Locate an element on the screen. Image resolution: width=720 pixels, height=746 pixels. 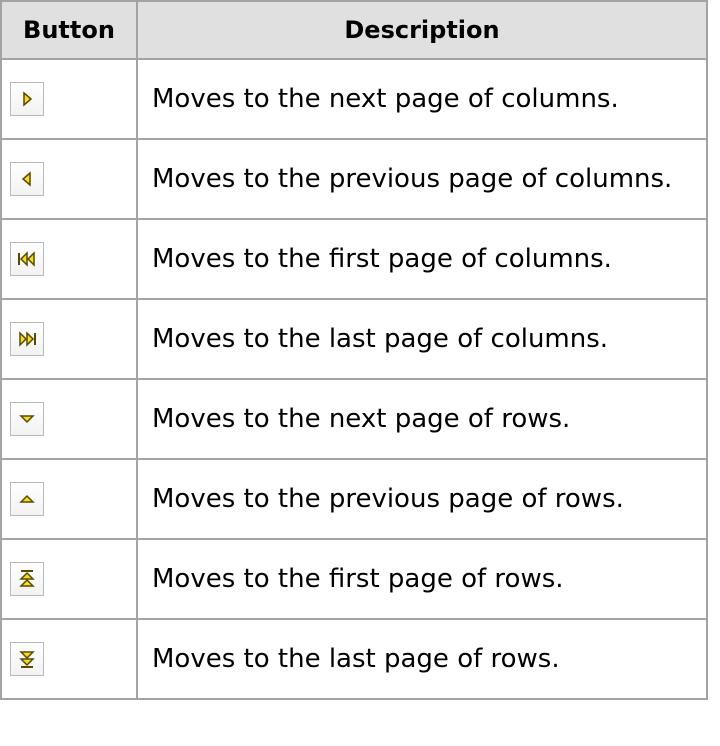
table-row: Moves to the last page of rows. is located at coordinates (354, 659).